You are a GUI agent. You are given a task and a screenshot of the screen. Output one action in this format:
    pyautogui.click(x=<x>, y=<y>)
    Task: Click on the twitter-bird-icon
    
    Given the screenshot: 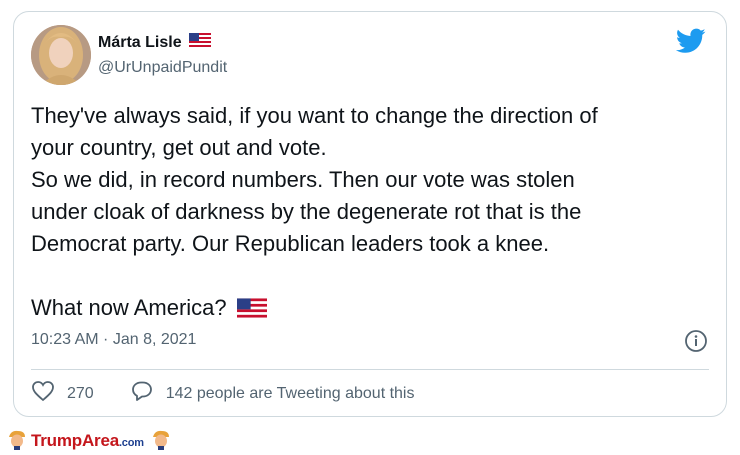 What is the action you would take?
    pyautogui.click(x=690, y=41)
    